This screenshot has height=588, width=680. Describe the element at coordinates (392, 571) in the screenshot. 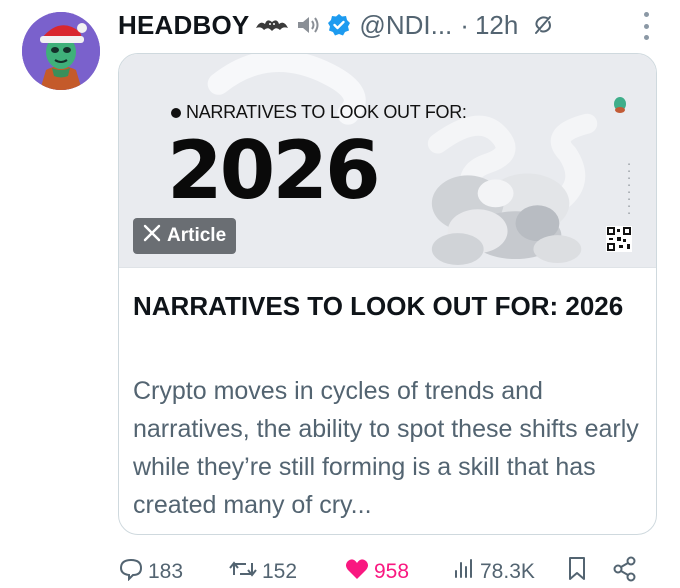

I see `like-count: 958` at that location.